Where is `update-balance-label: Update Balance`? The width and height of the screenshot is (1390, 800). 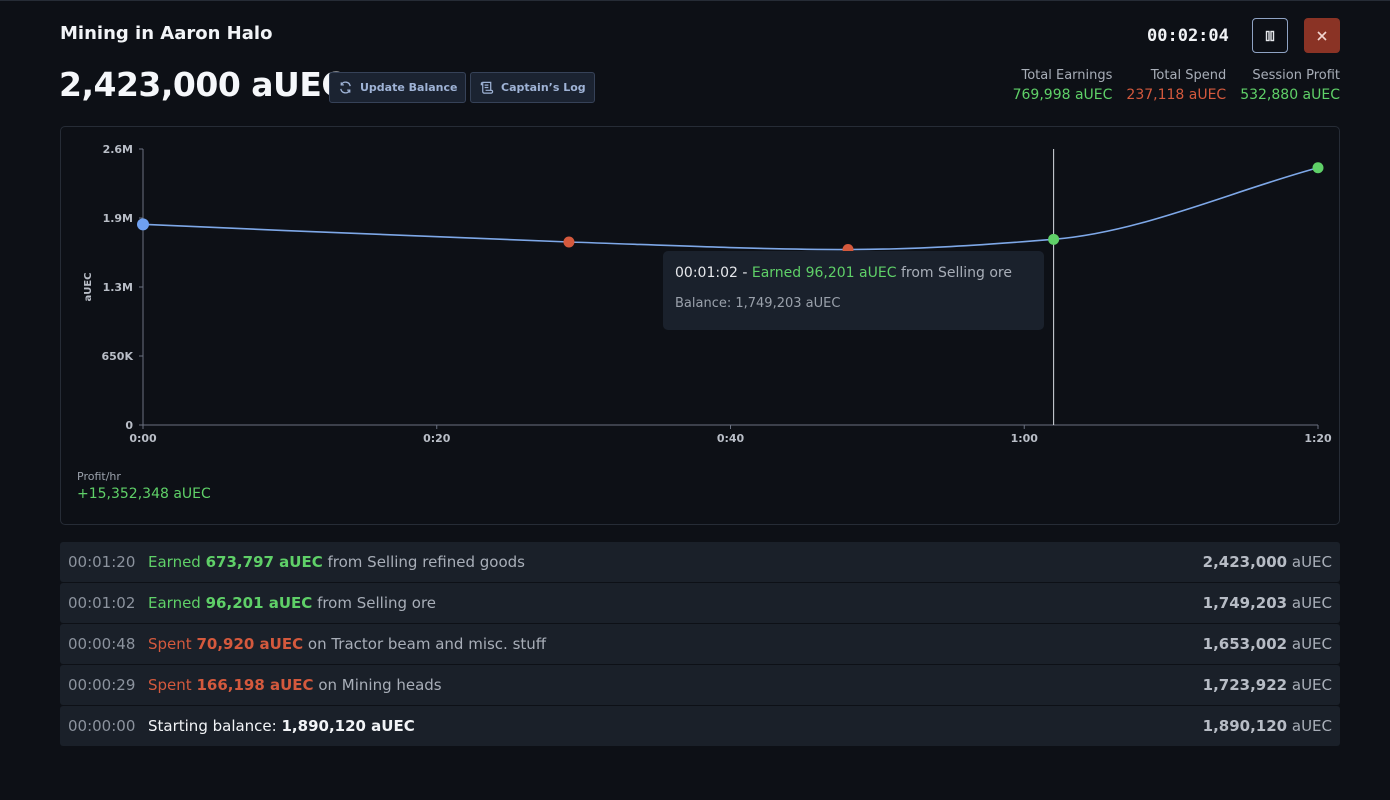
update-balance-label: Update Balance is located at coordinates (409, 87).